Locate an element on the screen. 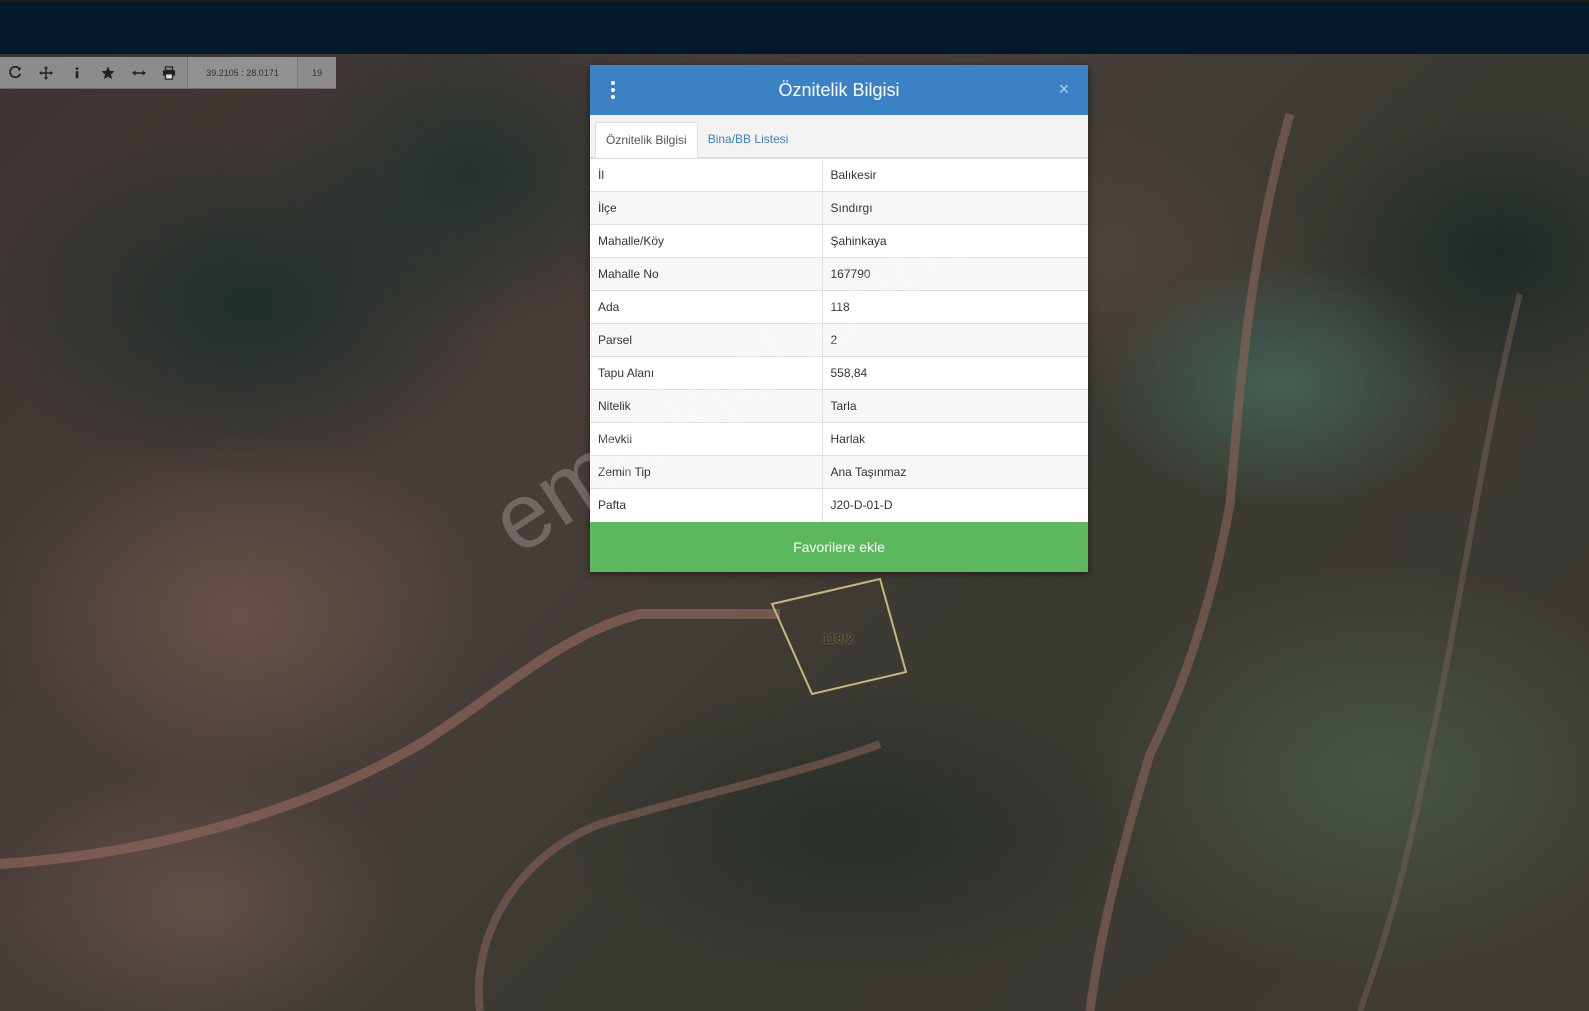  star-icon is located at coordinates (108, 72).